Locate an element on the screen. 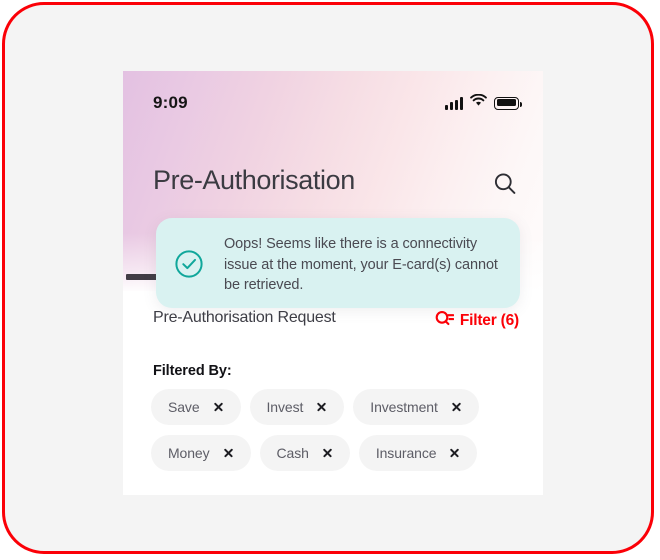 The image size is (660, 560). page-title: Pre-Authorisation is located at coordinates (254, 180).